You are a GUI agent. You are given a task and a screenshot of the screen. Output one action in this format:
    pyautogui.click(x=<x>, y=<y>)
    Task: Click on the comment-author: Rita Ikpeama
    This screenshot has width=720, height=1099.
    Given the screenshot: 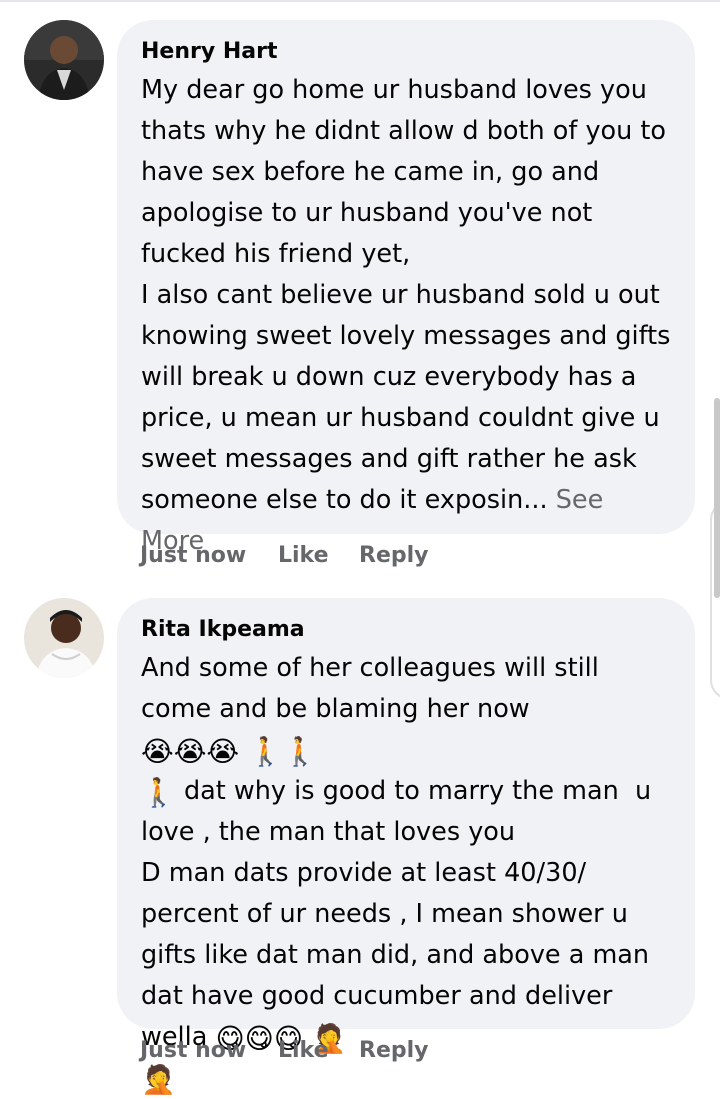 What is the action you would take?
    pyautogui.click(x=407, y=630)
    